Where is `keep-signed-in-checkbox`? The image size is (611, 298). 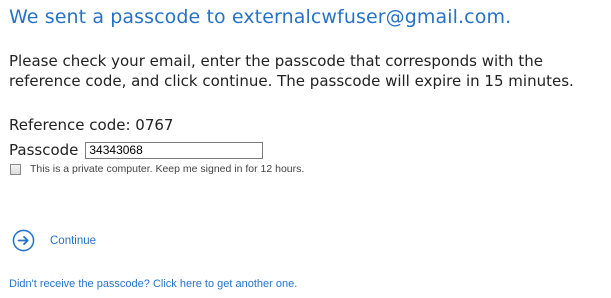 keep-signed-in-checkbox is located at coordinates (15, 169).